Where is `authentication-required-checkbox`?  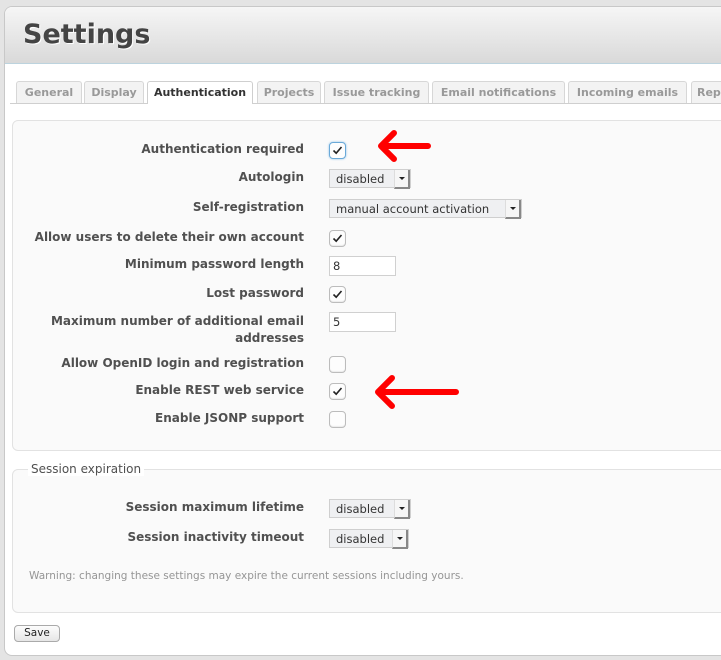
authentication-required-checkbox is located at coordinates (337, 150).